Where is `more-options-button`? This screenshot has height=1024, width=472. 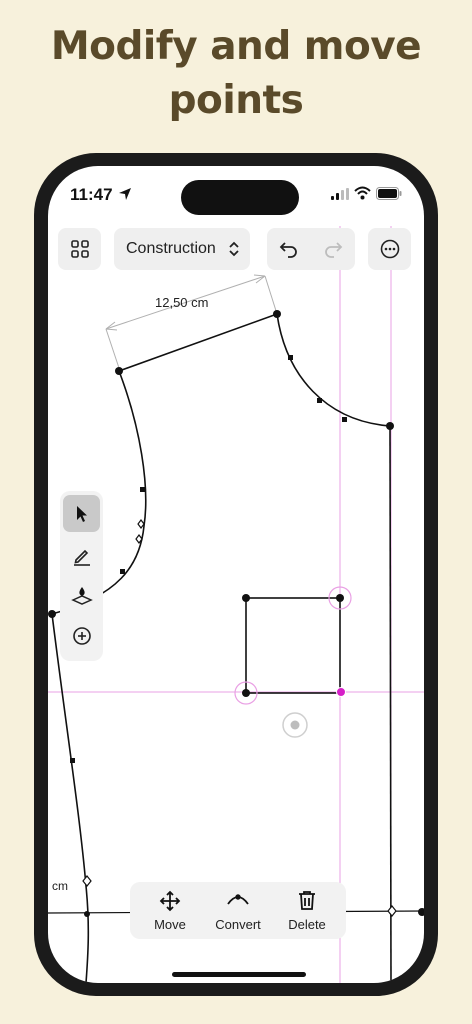
more-options-button is located at coordinates (389, 249).